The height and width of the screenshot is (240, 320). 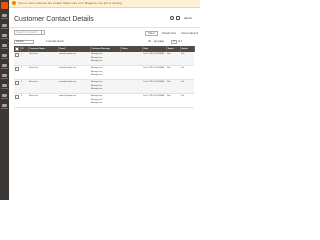 What do you see at coordinates (180, 41) in the screenshot?
I see `page-total: of 1` at bounding box center [180, 41].